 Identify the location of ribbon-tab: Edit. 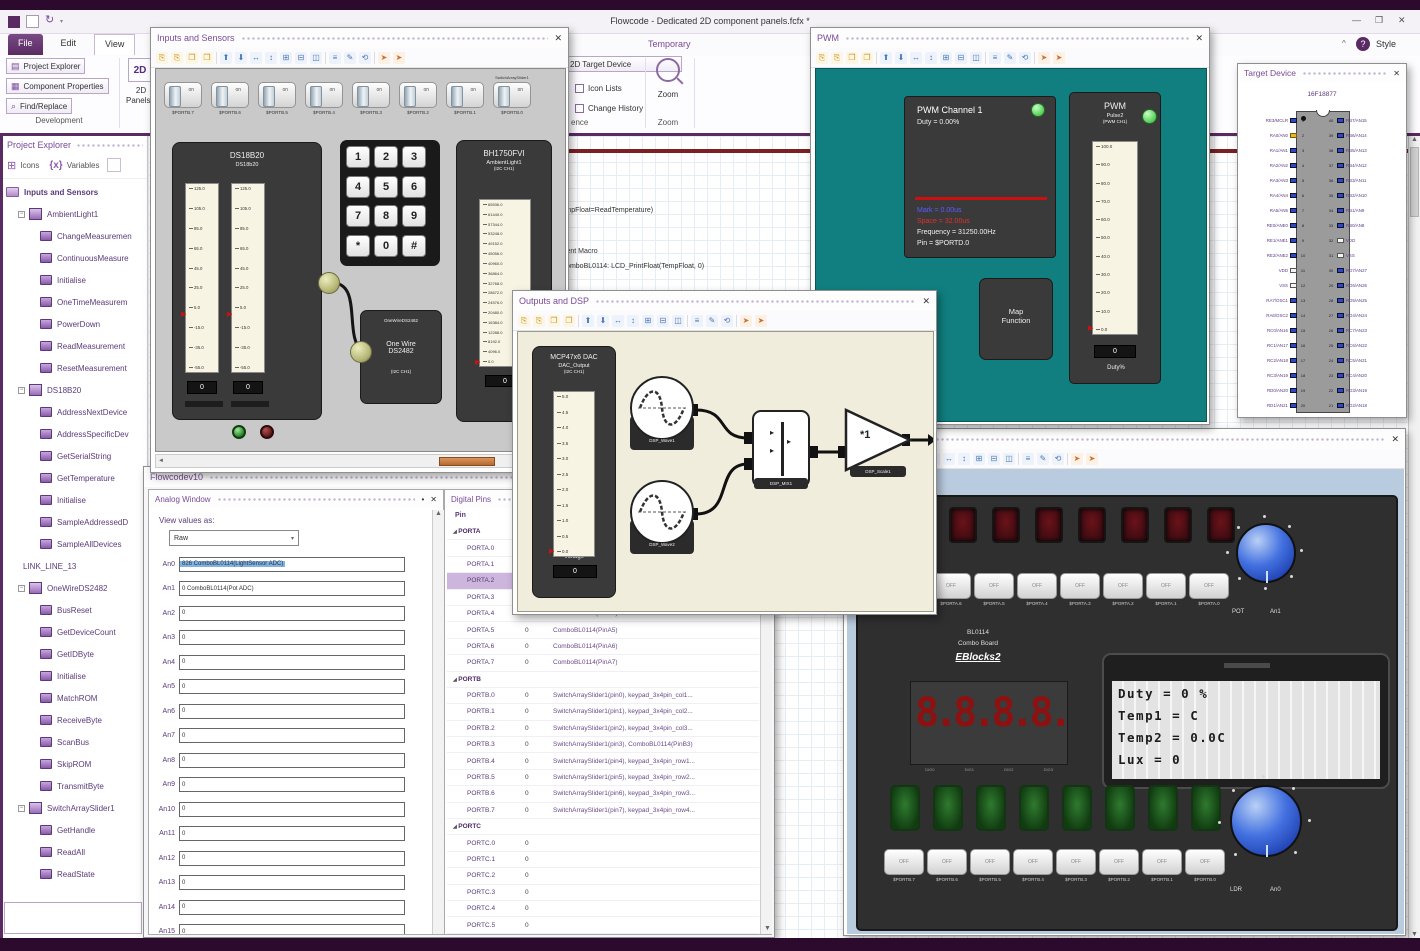
(69, 44).